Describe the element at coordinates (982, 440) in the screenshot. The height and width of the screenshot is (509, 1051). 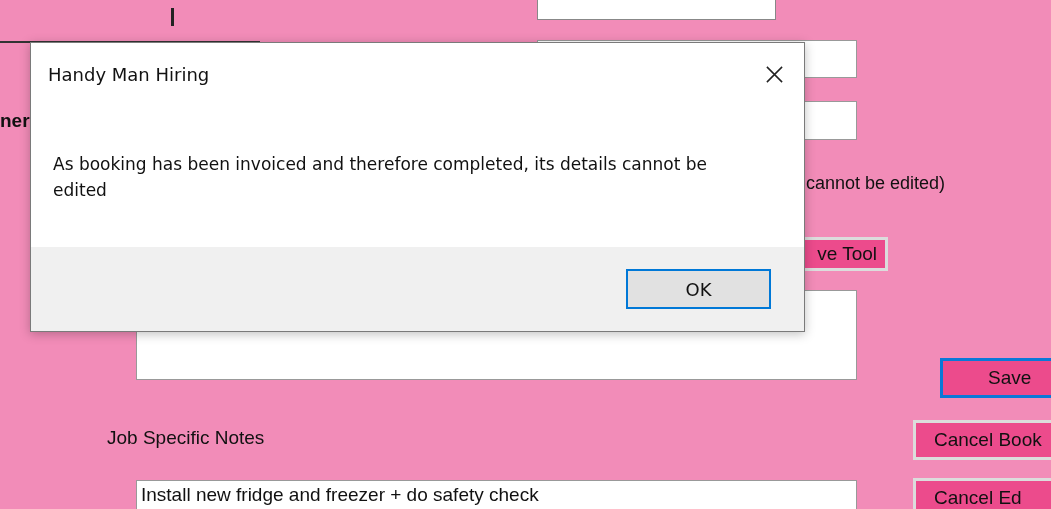
I see `form-button: Cancel Book` at that location.